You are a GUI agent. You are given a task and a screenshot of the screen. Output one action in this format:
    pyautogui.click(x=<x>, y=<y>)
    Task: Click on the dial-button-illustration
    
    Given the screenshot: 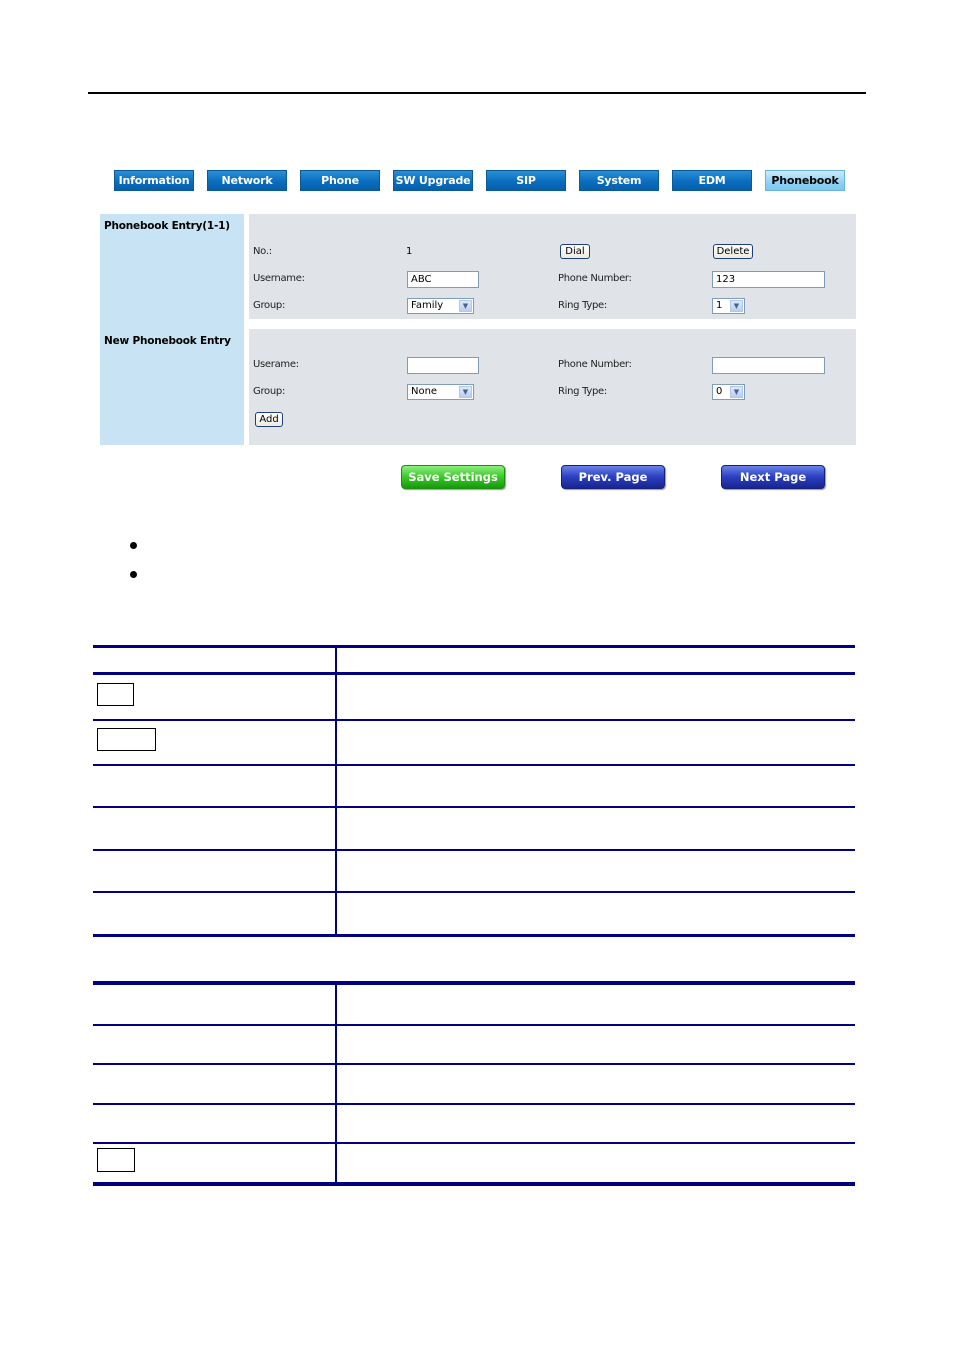 What is the action you would take?
    pyautogui.click(x=115, y=694)
    